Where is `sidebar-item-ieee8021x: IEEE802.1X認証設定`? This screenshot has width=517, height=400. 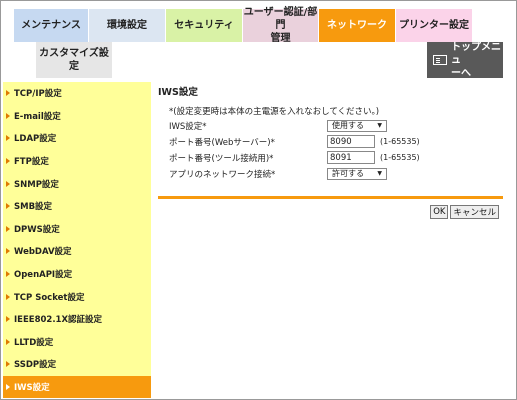
sidebar-item-ieee8021x: IEEE802.1X認証設定 is located at coordinates (77, 319).